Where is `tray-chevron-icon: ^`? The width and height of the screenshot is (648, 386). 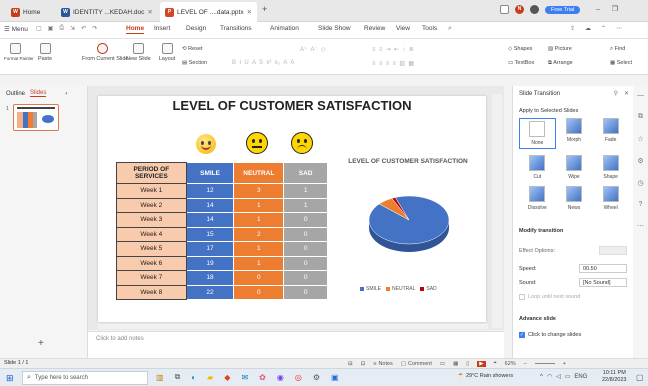 tray-chevron-icon: ^ is located at coordinates (541, 377).